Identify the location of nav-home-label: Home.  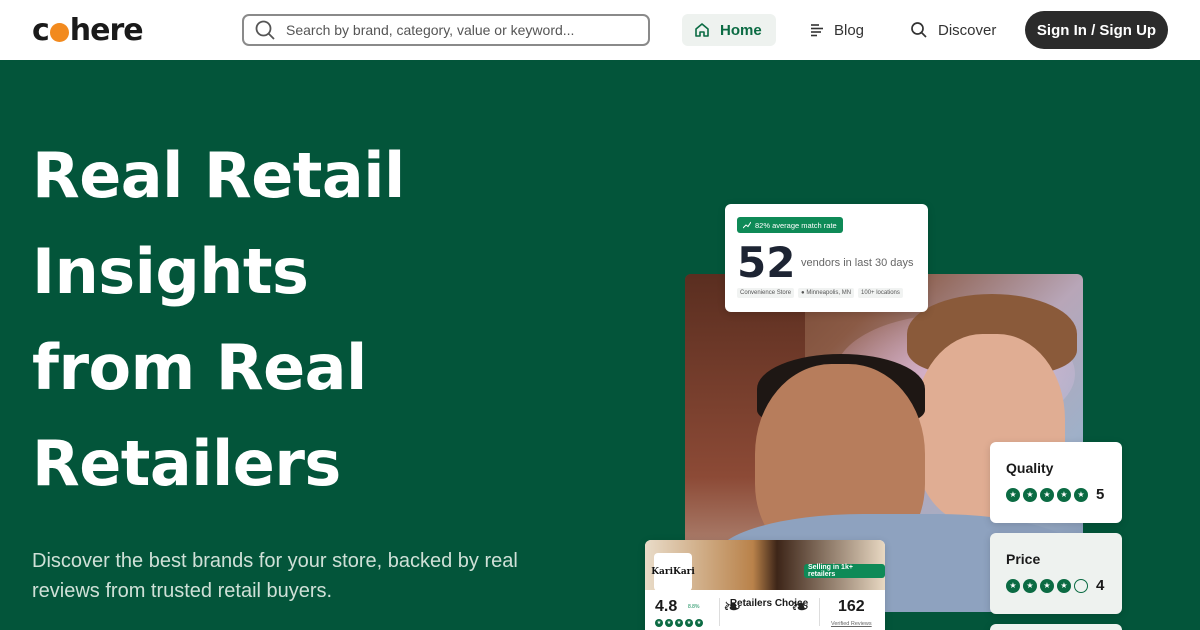
(741, 30).